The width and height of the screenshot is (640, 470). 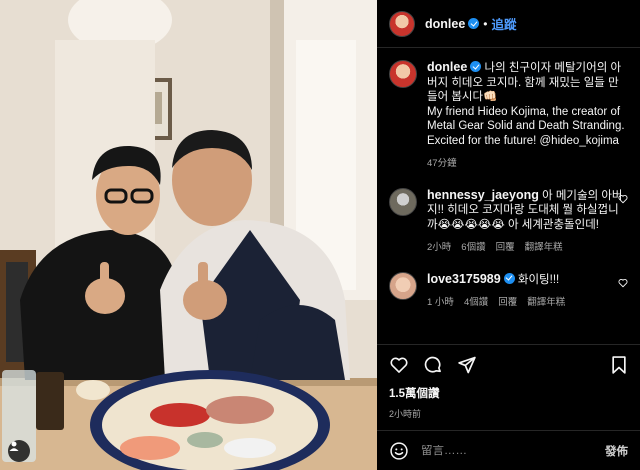 What do you see at coordinates (508, 365) in the screenshot?
I see `action-icons-row` at bounding box center [508, 365].